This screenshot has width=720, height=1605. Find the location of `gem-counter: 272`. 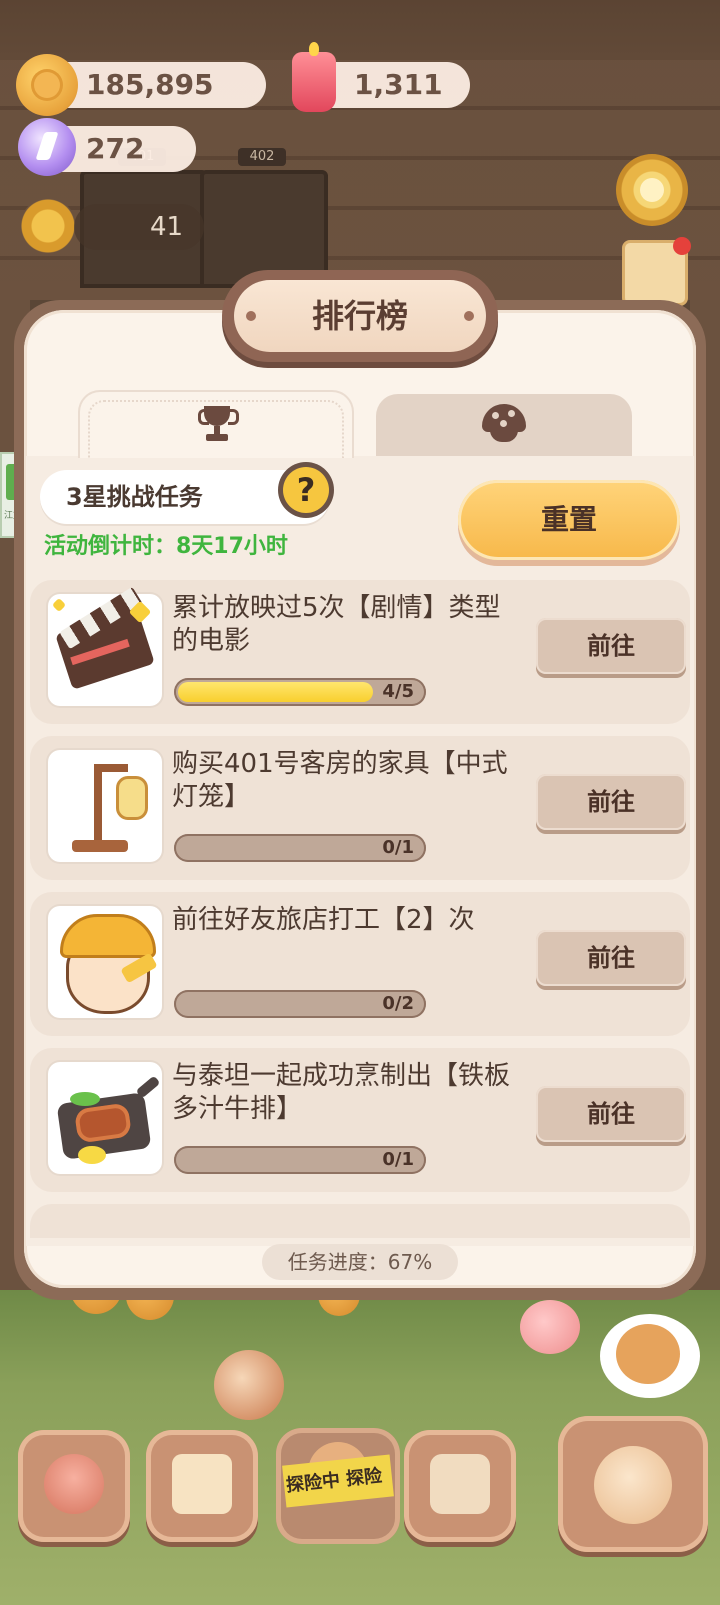

gem-counter: 272 is located at coordinates (107, 147).